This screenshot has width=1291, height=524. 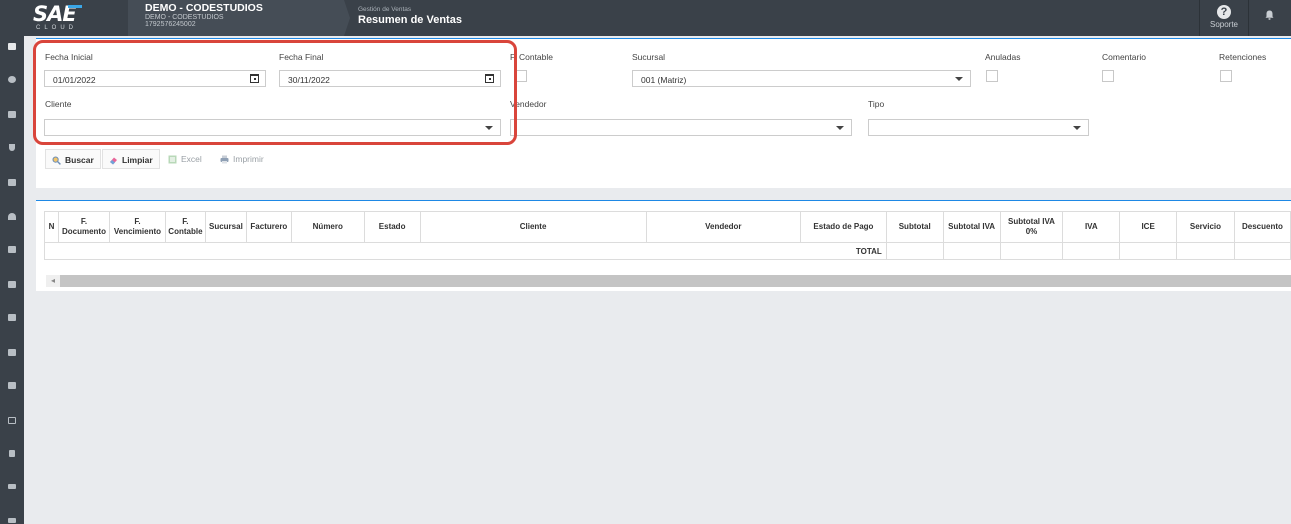 What do you see at coordinates (170, 24) in the screenshot?
I see `company-ruc: 1792576245002` at bounding box center [170, 24].